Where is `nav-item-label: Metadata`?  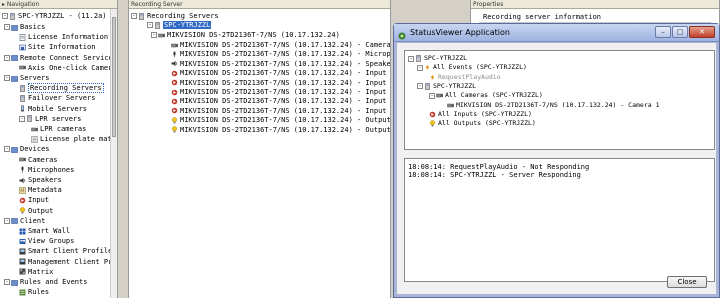 nav-item-label: Metadata is located at coordinates (45, 190).